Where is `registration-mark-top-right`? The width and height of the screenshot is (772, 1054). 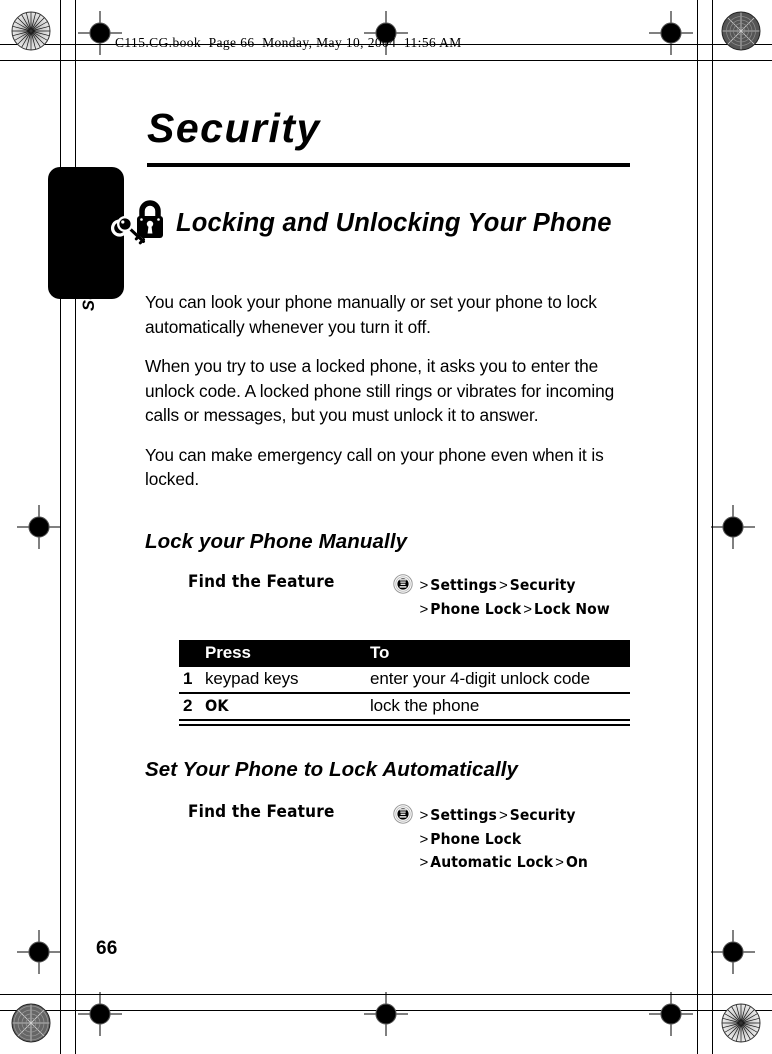 registration-mark-top-right is located at coordinates (671, 33).